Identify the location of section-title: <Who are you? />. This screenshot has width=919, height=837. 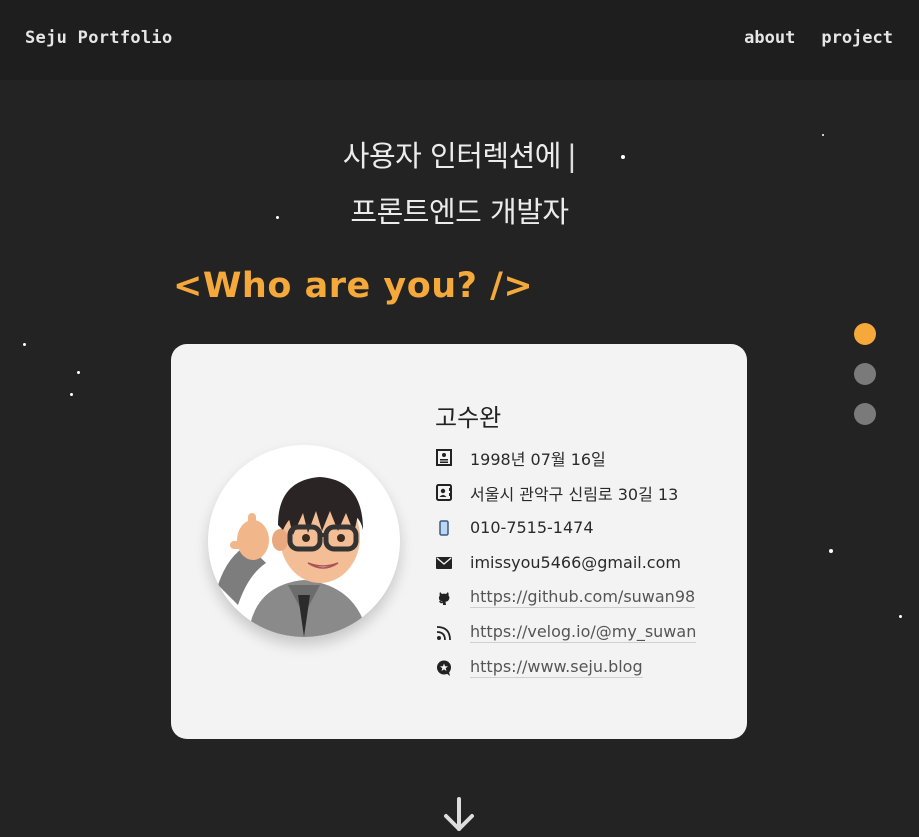
(353, 286).